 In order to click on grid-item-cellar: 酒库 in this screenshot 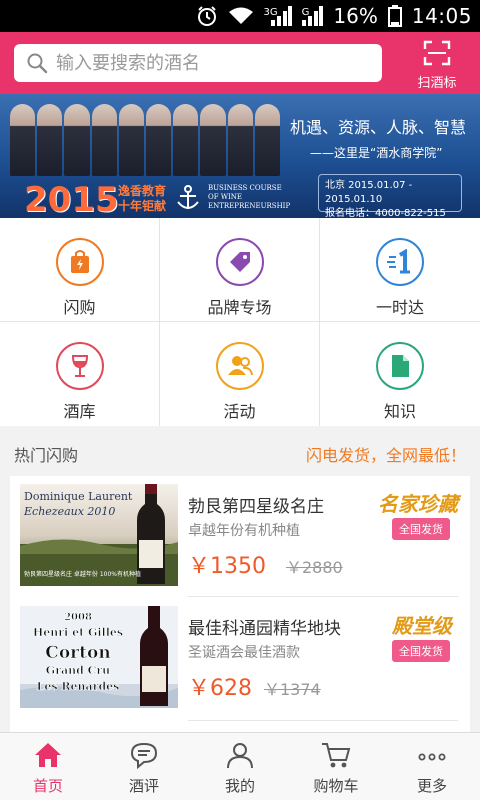, I will do `click(80, 374)`.